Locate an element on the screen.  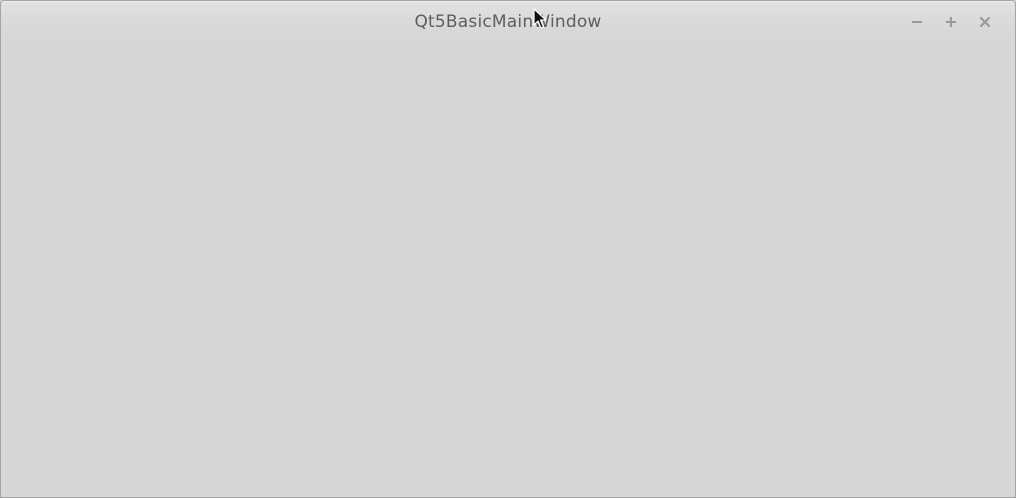
close-button is located at coordinates (985, 22).